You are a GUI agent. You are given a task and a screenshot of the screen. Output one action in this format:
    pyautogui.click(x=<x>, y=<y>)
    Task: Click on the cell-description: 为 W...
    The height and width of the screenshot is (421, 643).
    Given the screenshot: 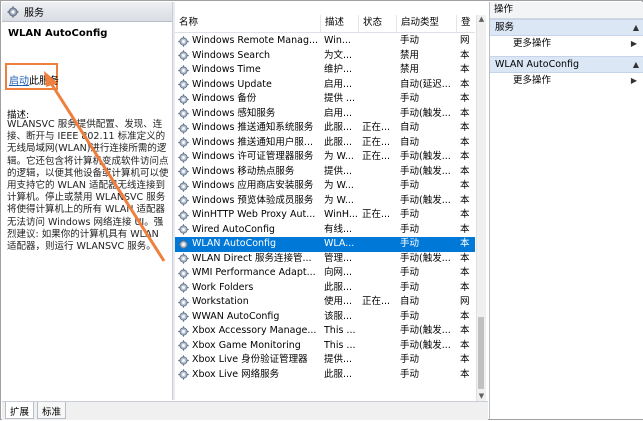 What is the action you would take?
    pyautogui.click(x=339, y=156)
    